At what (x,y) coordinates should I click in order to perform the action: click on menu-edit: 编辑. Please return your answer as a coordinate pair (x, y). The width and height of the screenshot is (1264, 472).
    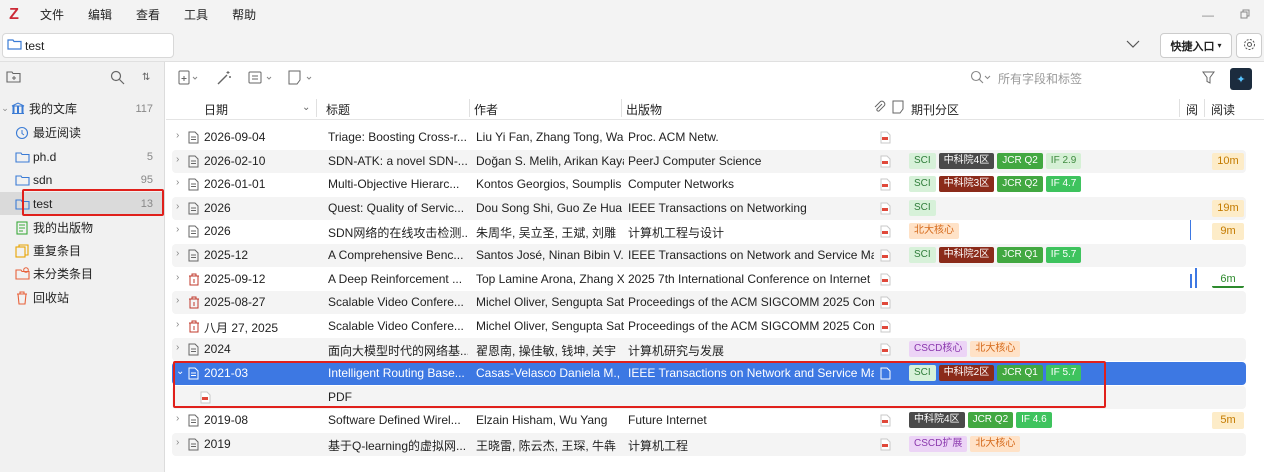
    Looking at the image, I should click on (100, 15).